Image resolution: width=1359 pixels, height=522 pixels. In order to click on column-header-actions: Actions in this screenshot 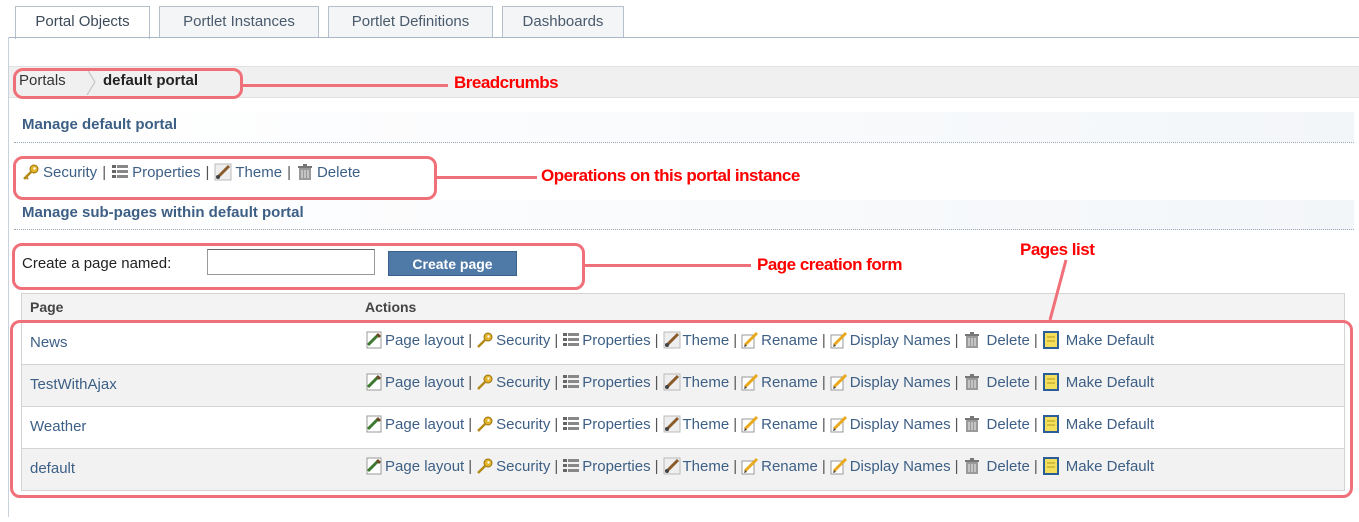, I will do `click(391, 307)`.